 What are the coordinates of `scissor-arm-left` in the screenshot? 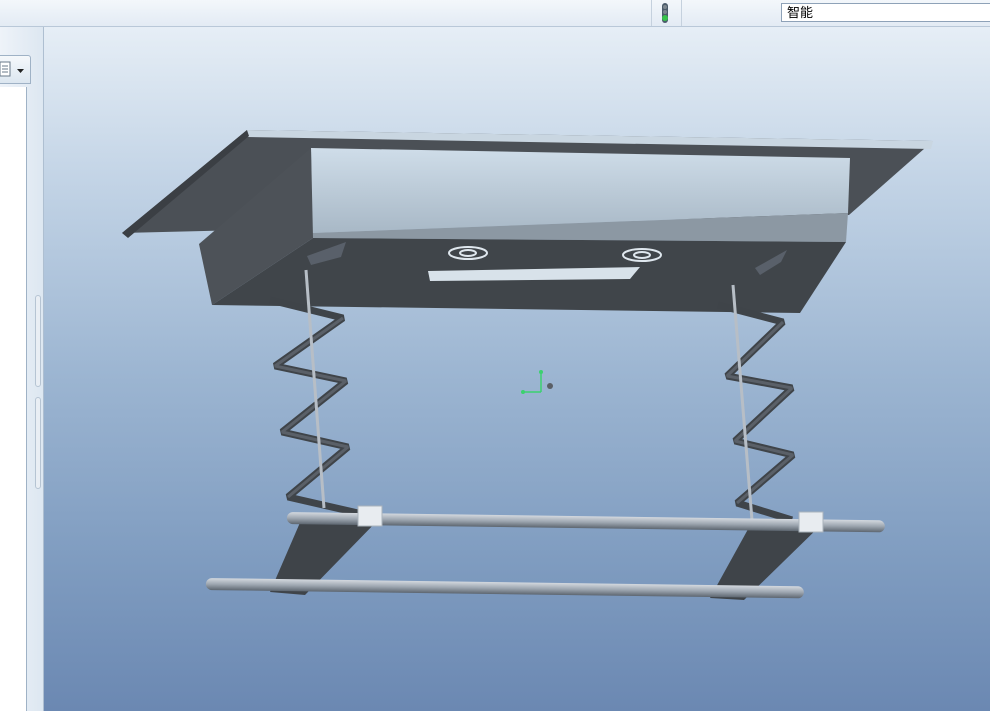 It's located at (314, 406).